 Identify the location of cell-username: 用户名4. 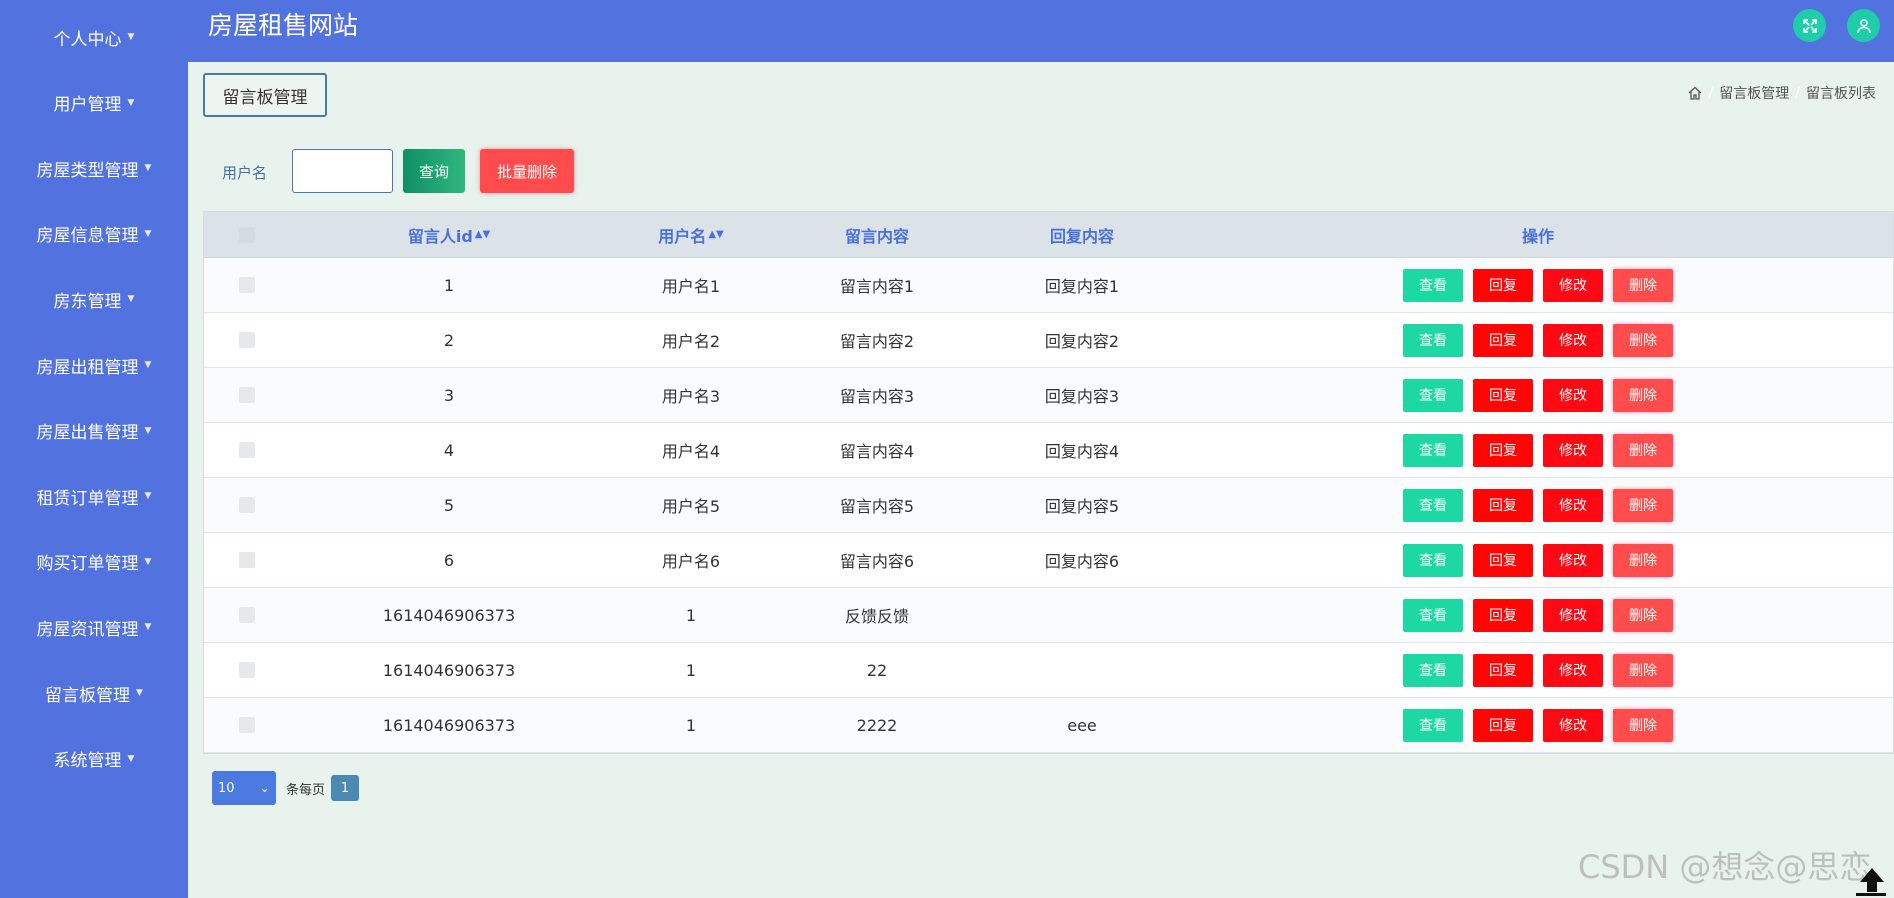
(691, 451).